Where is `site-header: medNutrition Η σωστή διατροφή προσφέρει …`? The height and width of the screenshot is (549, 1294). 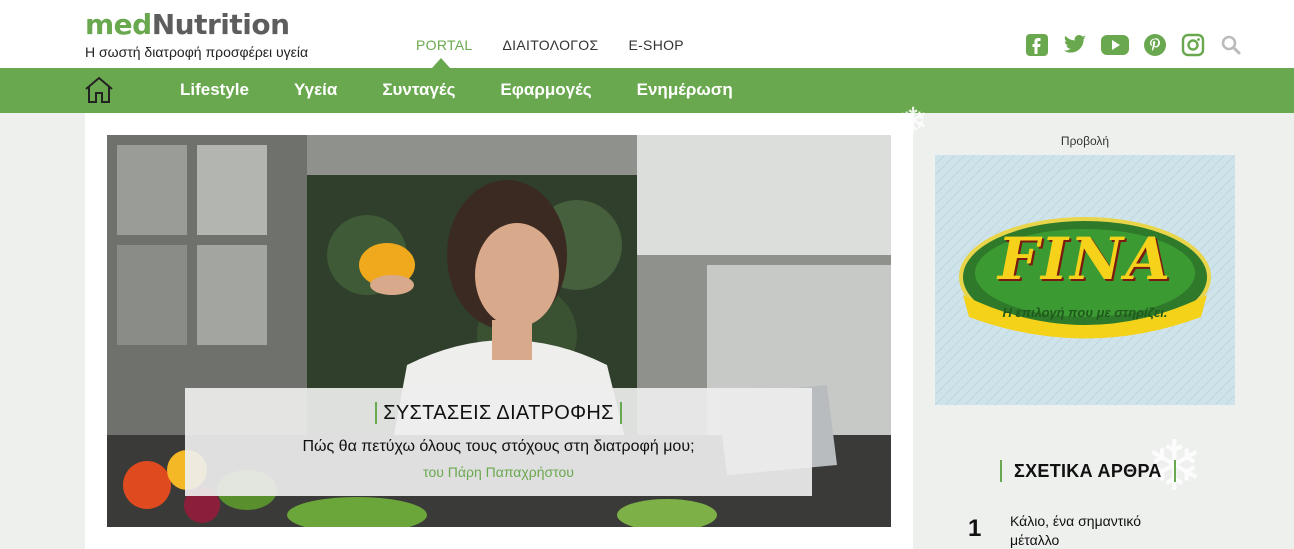 site-header: medNutrition Η σωστή διατροφή προσφέρει … is located at coordinates (647, 34).